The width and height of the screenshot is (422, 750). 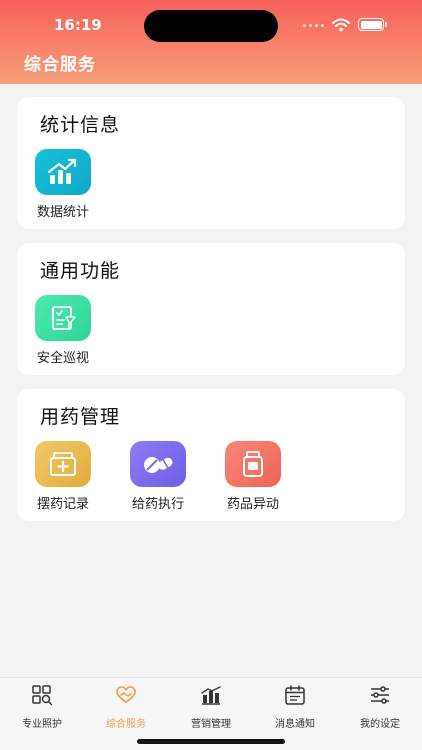 I want to click on sliders-icon, so click(x=380, y=695).